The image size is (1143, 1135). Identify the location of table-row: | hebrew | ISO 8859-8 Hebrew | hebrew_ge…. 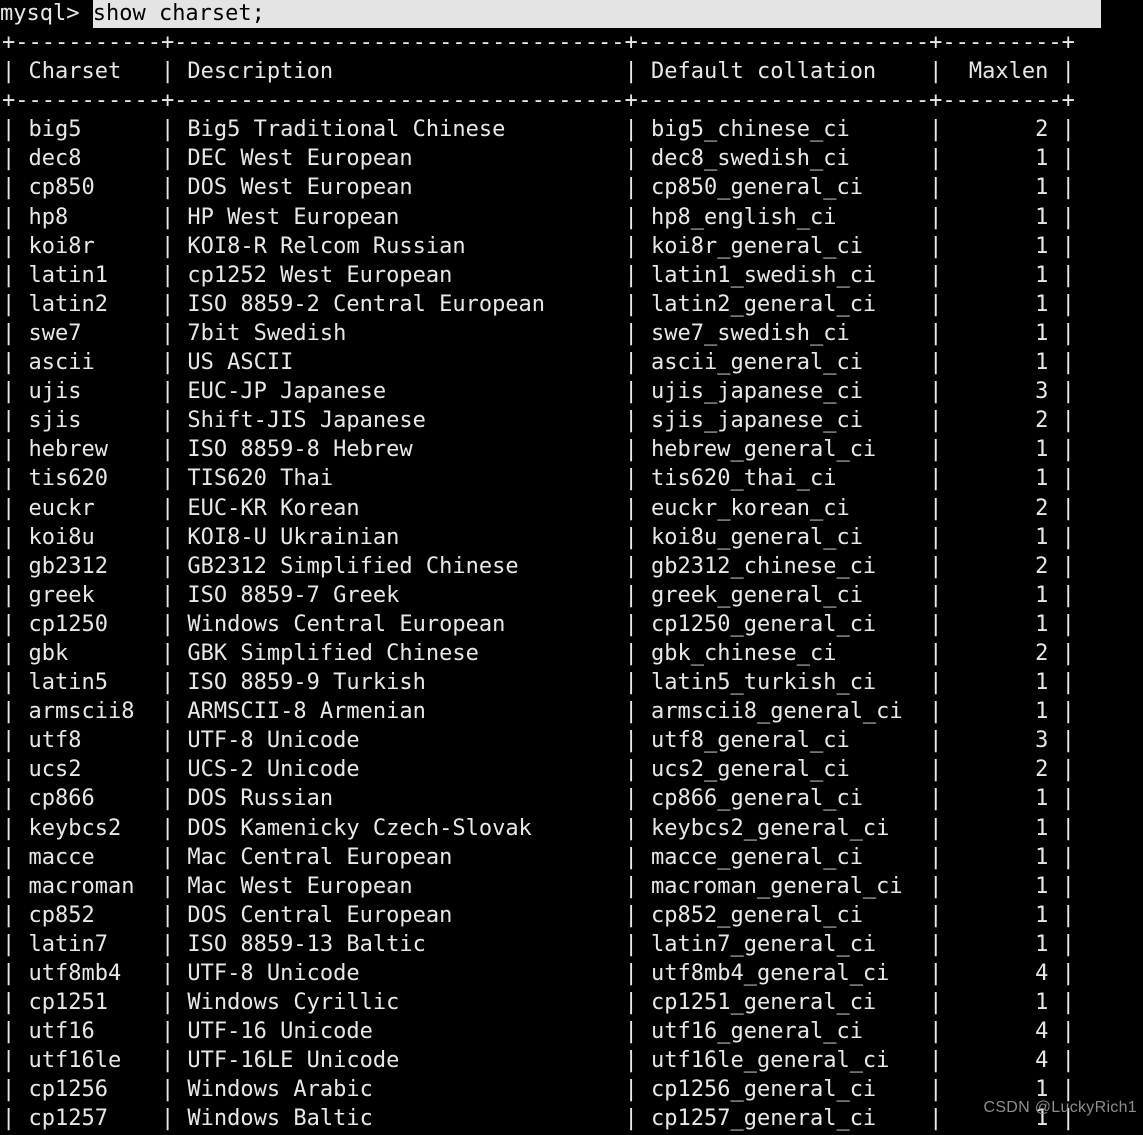
(538, 450).